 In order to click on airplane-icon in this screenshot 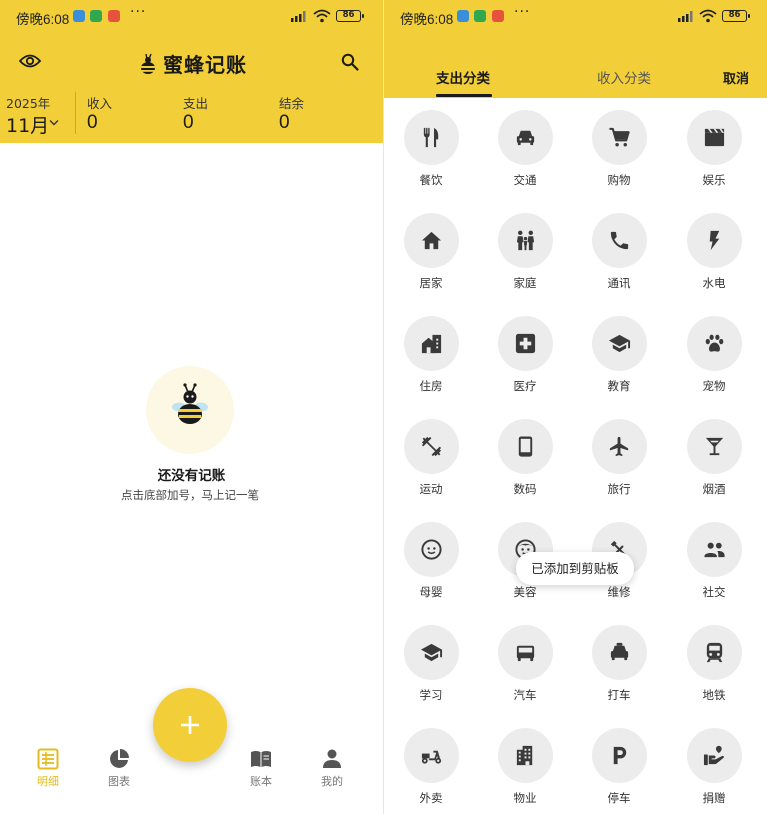, I will do `click(619, 446)`.